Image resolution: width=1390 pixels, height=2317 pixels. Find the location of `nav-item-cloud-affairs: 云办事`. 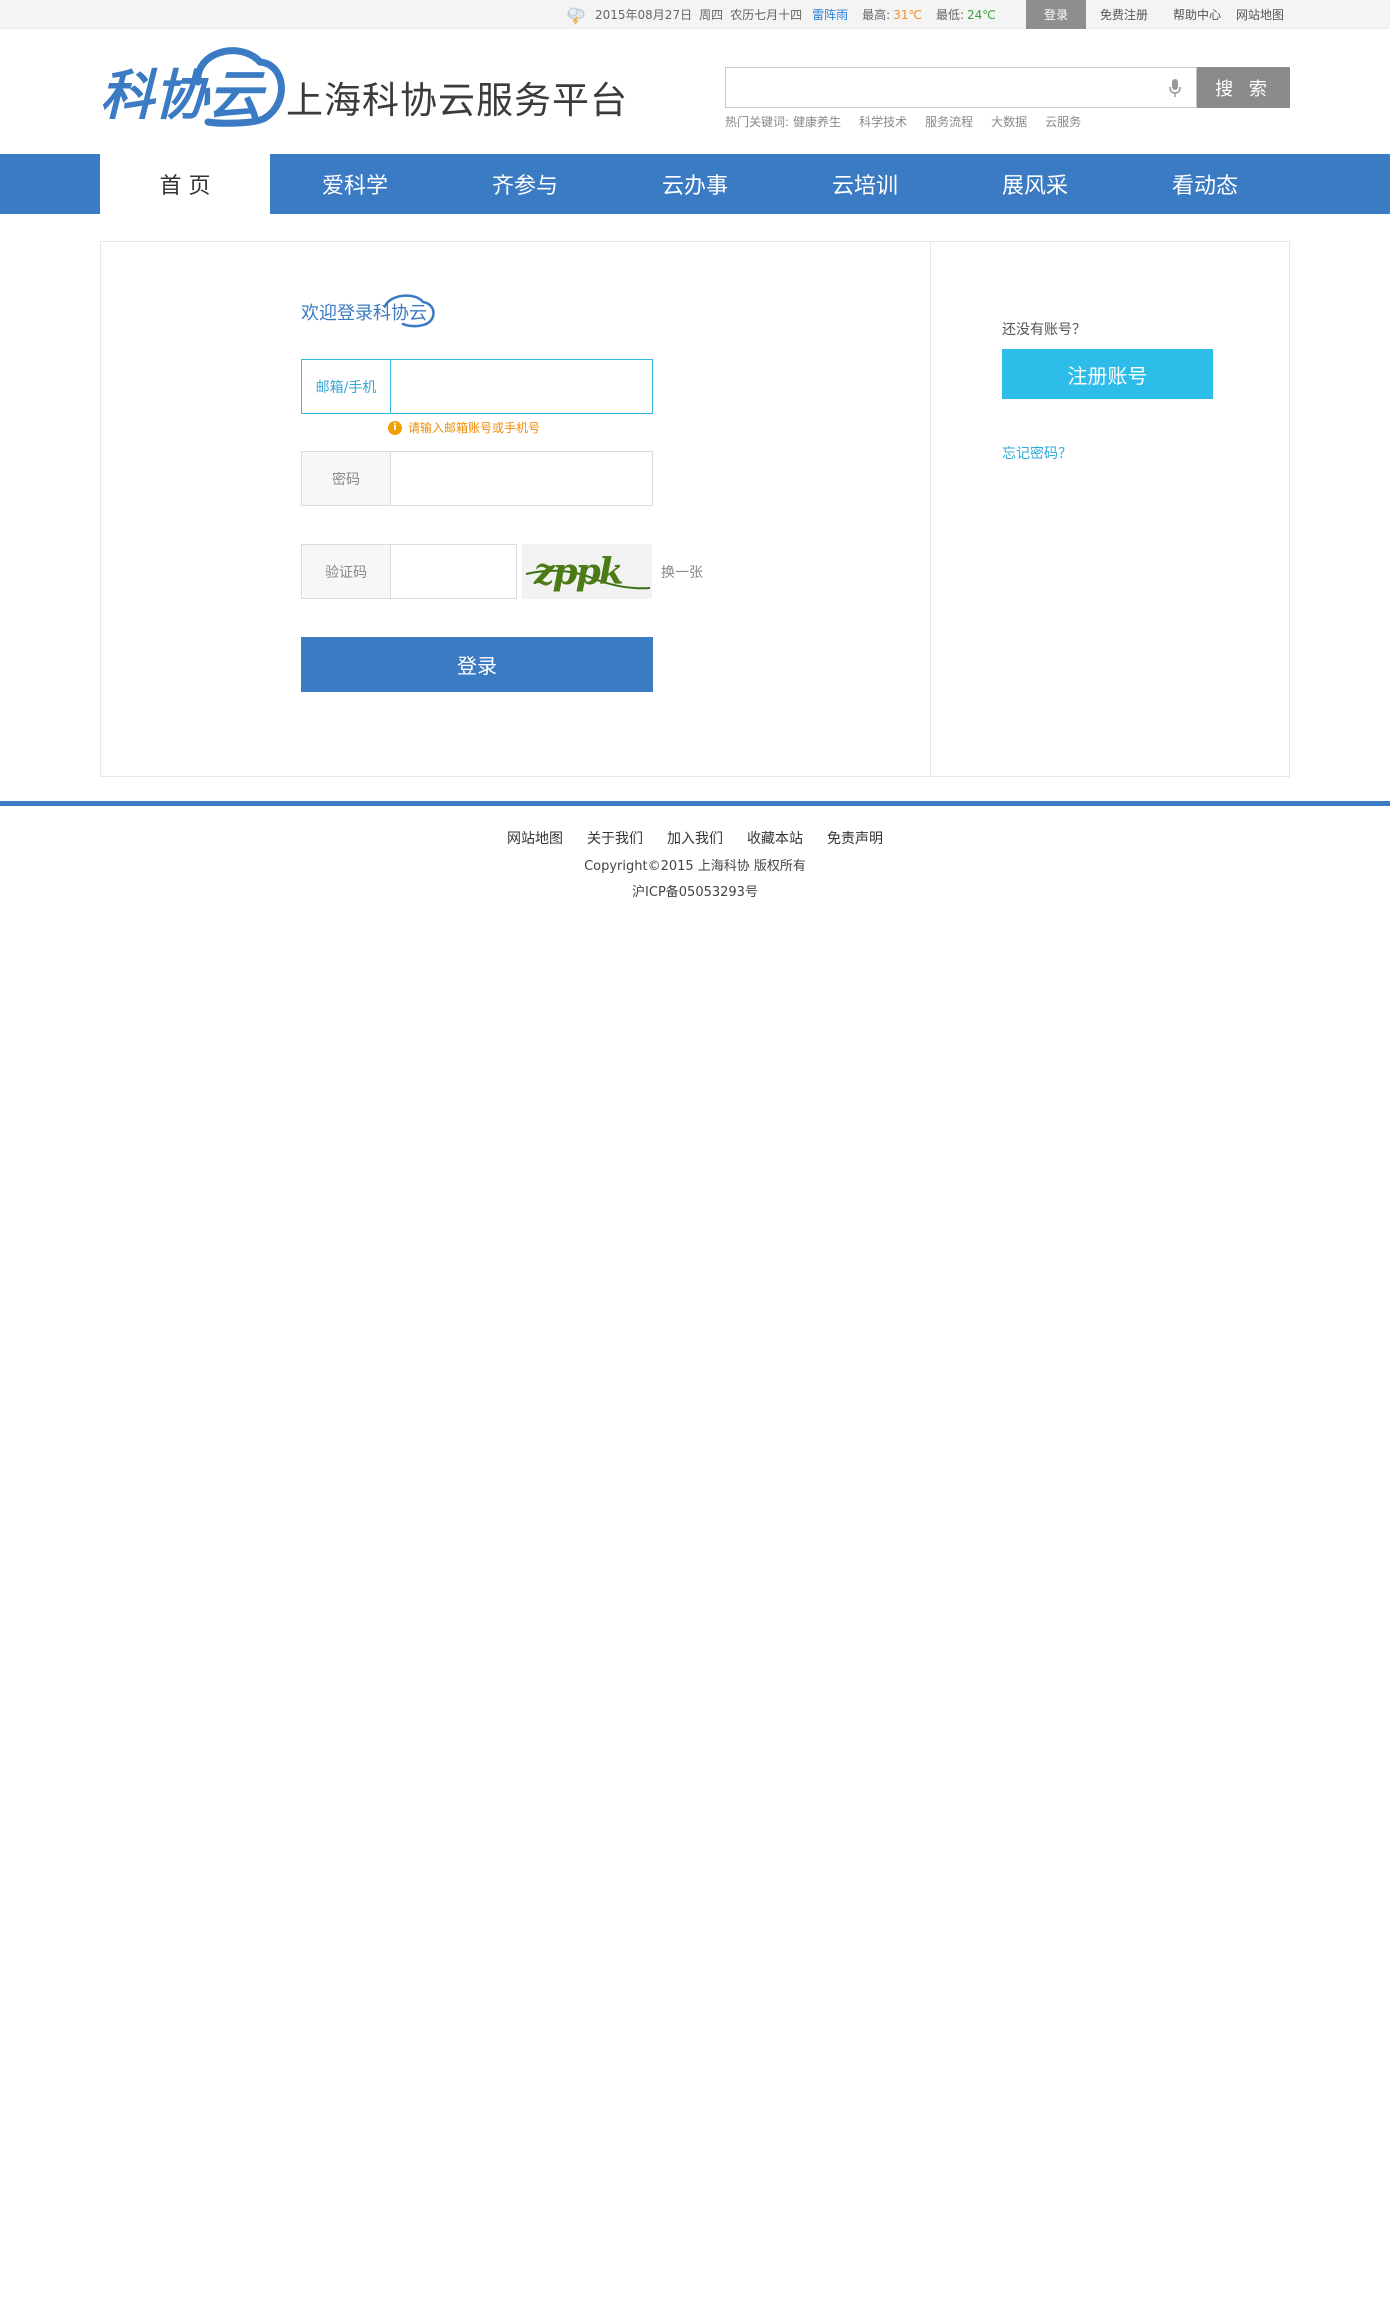

nav-item-cloud-affairs: 云办事 is located at coordinates (695, 184).